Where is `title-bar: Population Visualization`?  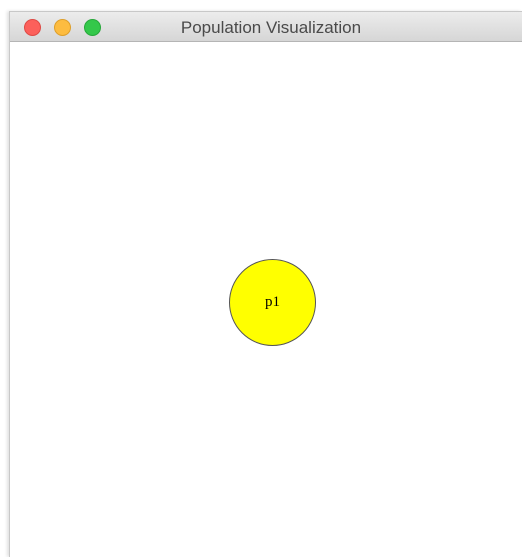 title-bar: Population Visualization is located at coordinates (266, 27).